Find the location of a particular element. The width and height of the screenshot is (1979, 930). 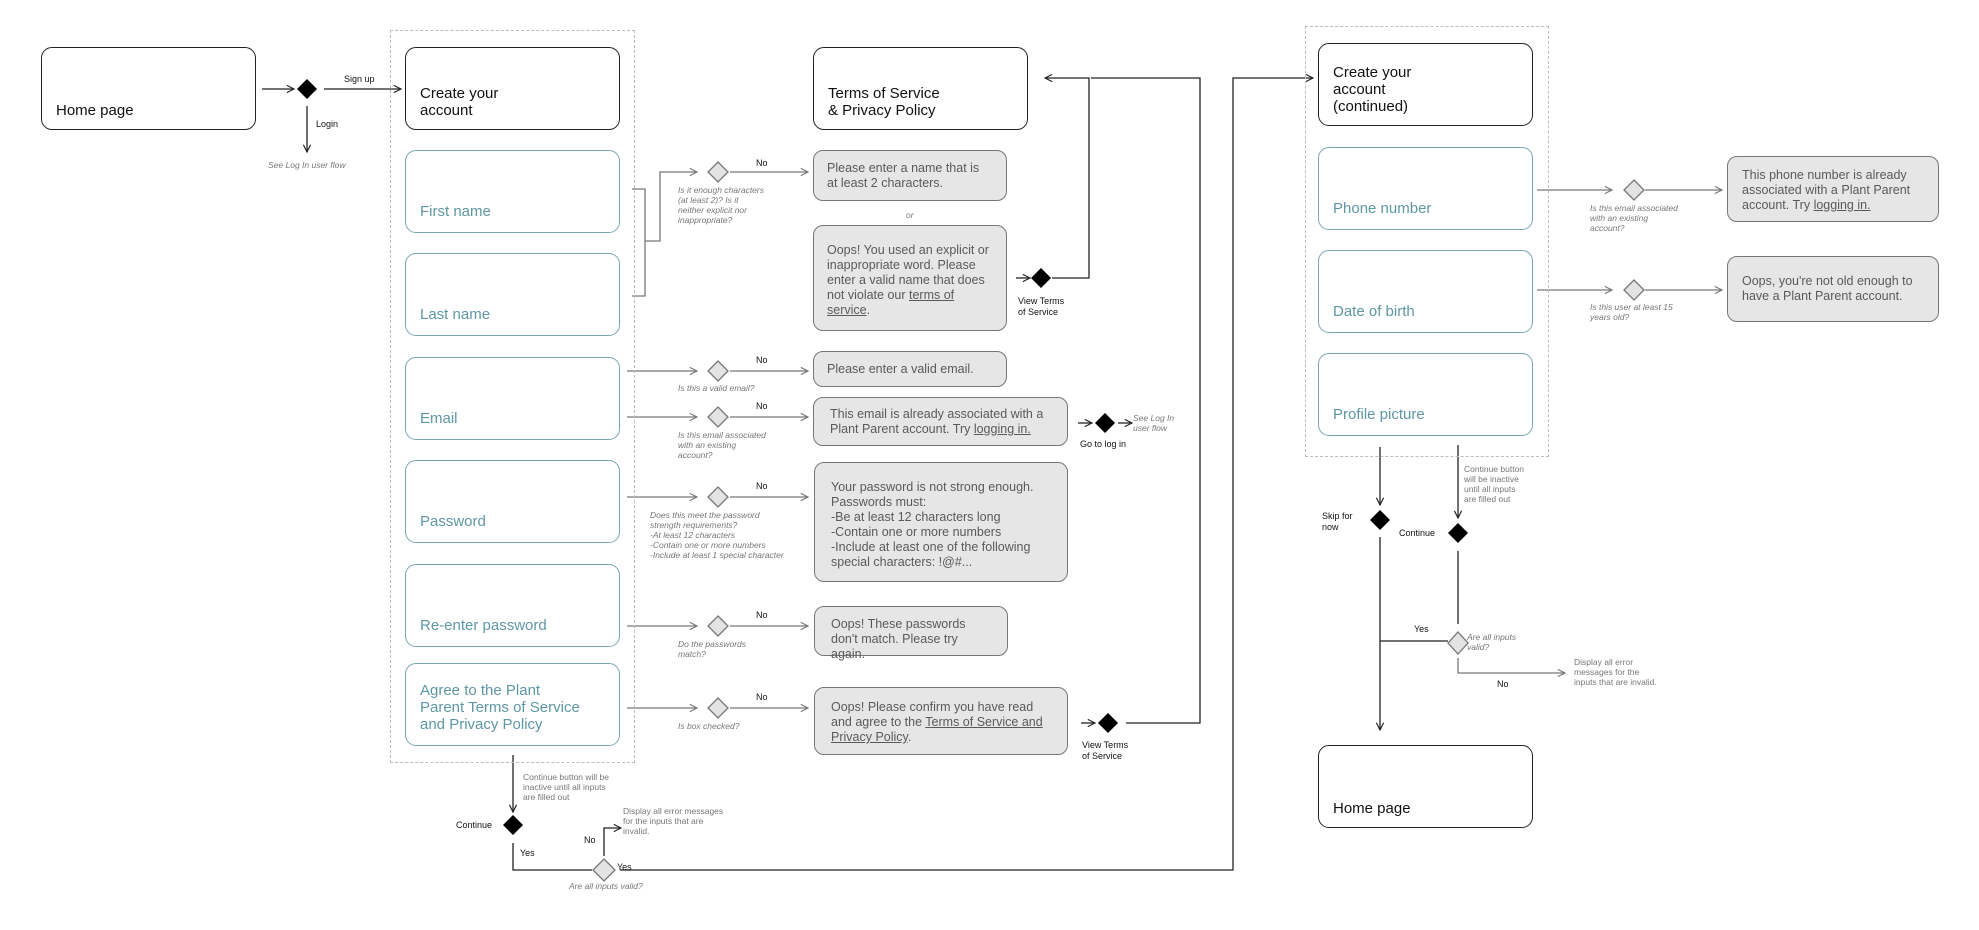

login-flow-note: See Log In user flow is located at coordinates (307, 165).